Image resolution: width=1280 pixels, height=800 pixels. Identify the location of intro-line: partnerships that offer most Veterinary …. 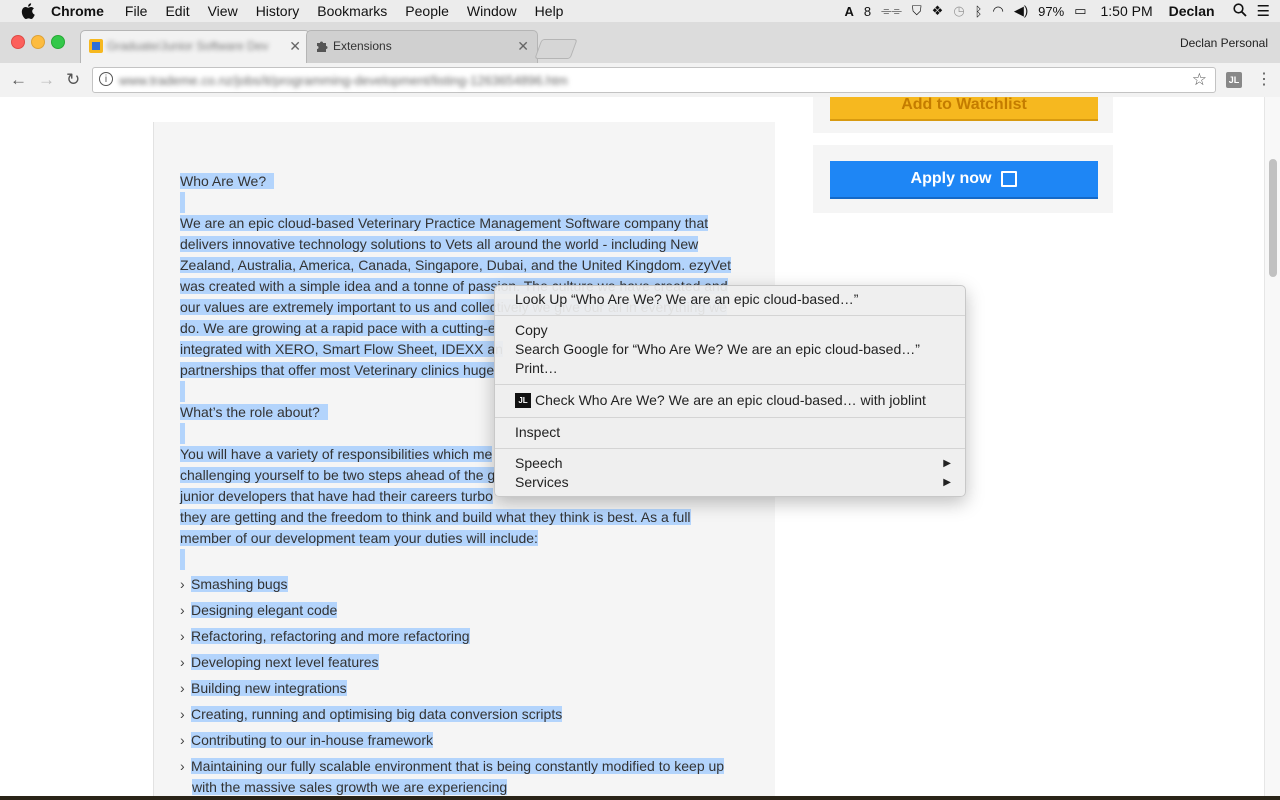
(337, 370).